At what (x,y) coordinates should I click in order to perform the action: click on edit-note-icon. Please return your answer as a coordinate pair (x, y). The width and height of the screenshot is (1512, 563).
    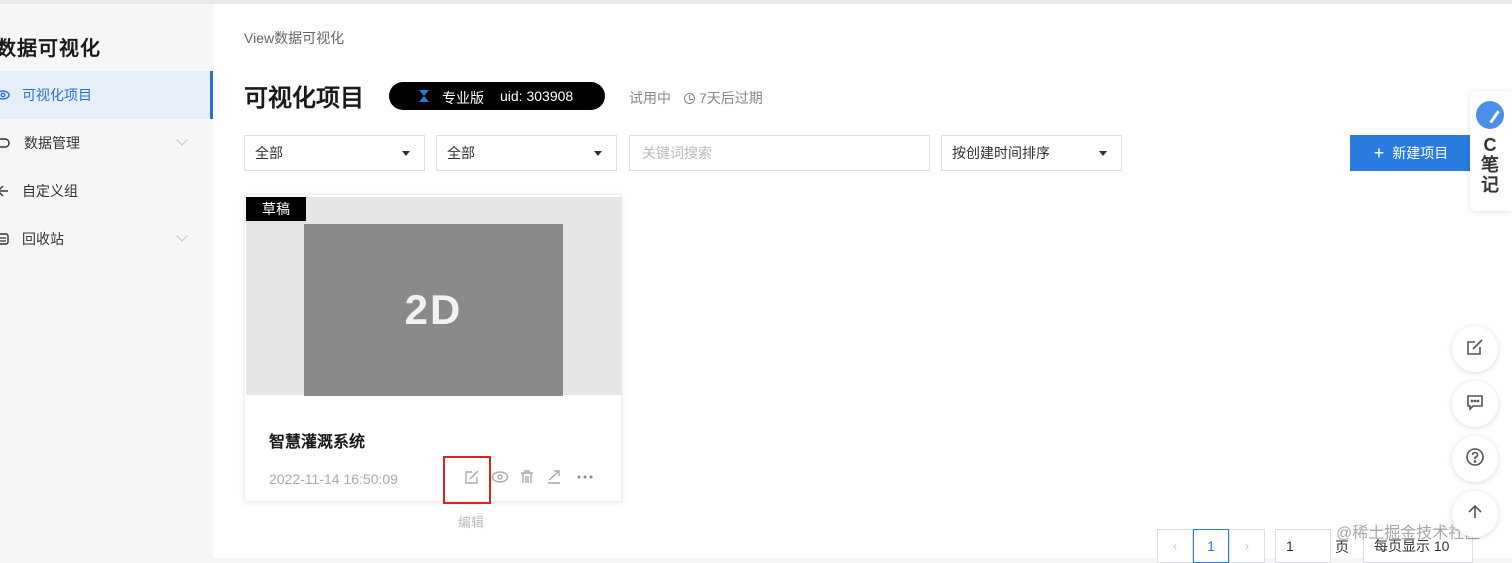
    Looking at the image, I should click on (1475, 349).